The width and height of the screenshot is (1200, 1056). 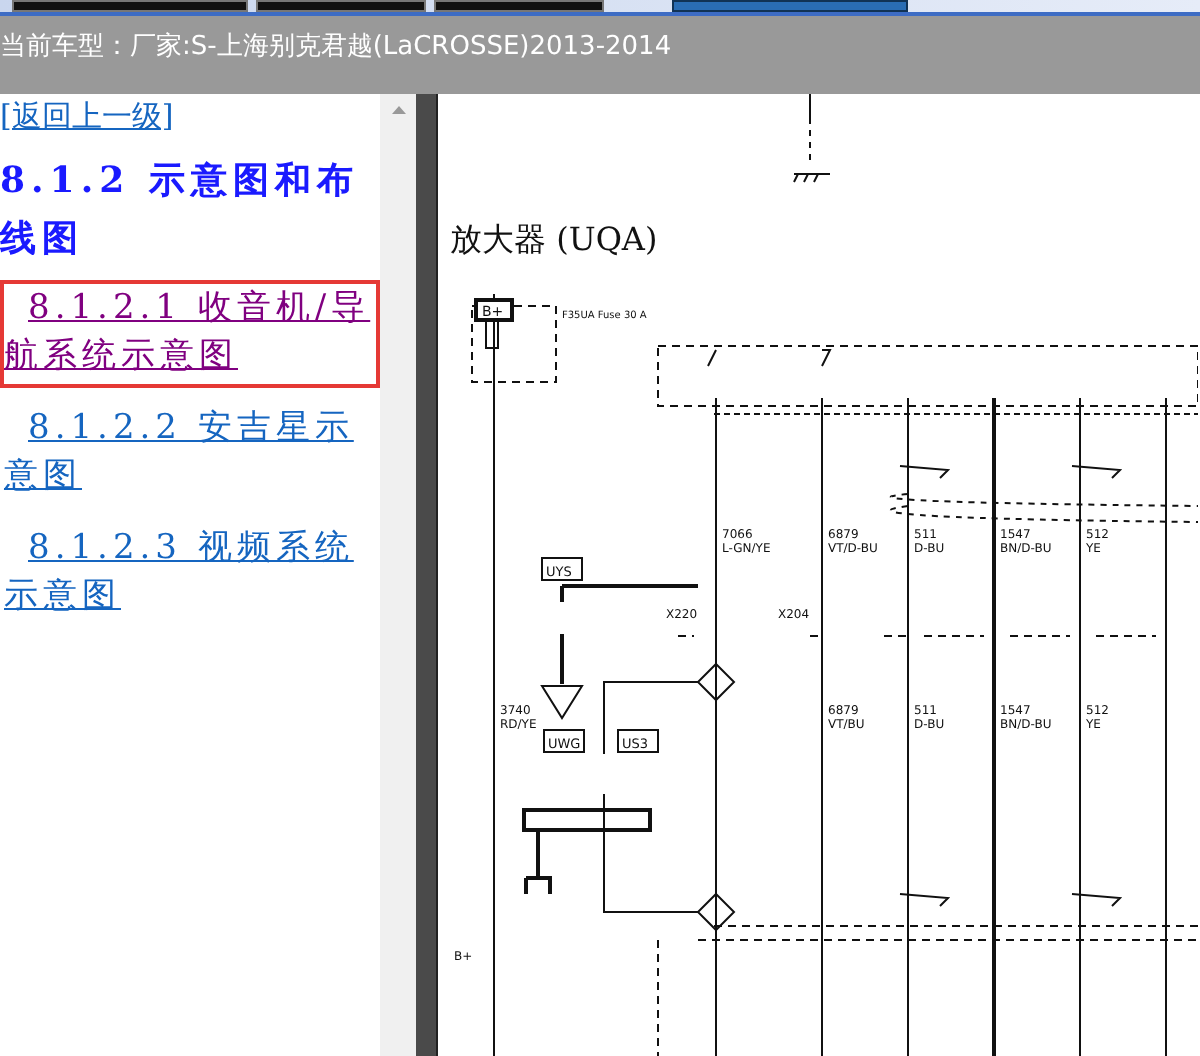 I want to click on scrollbar, so click(x=398, y=575).